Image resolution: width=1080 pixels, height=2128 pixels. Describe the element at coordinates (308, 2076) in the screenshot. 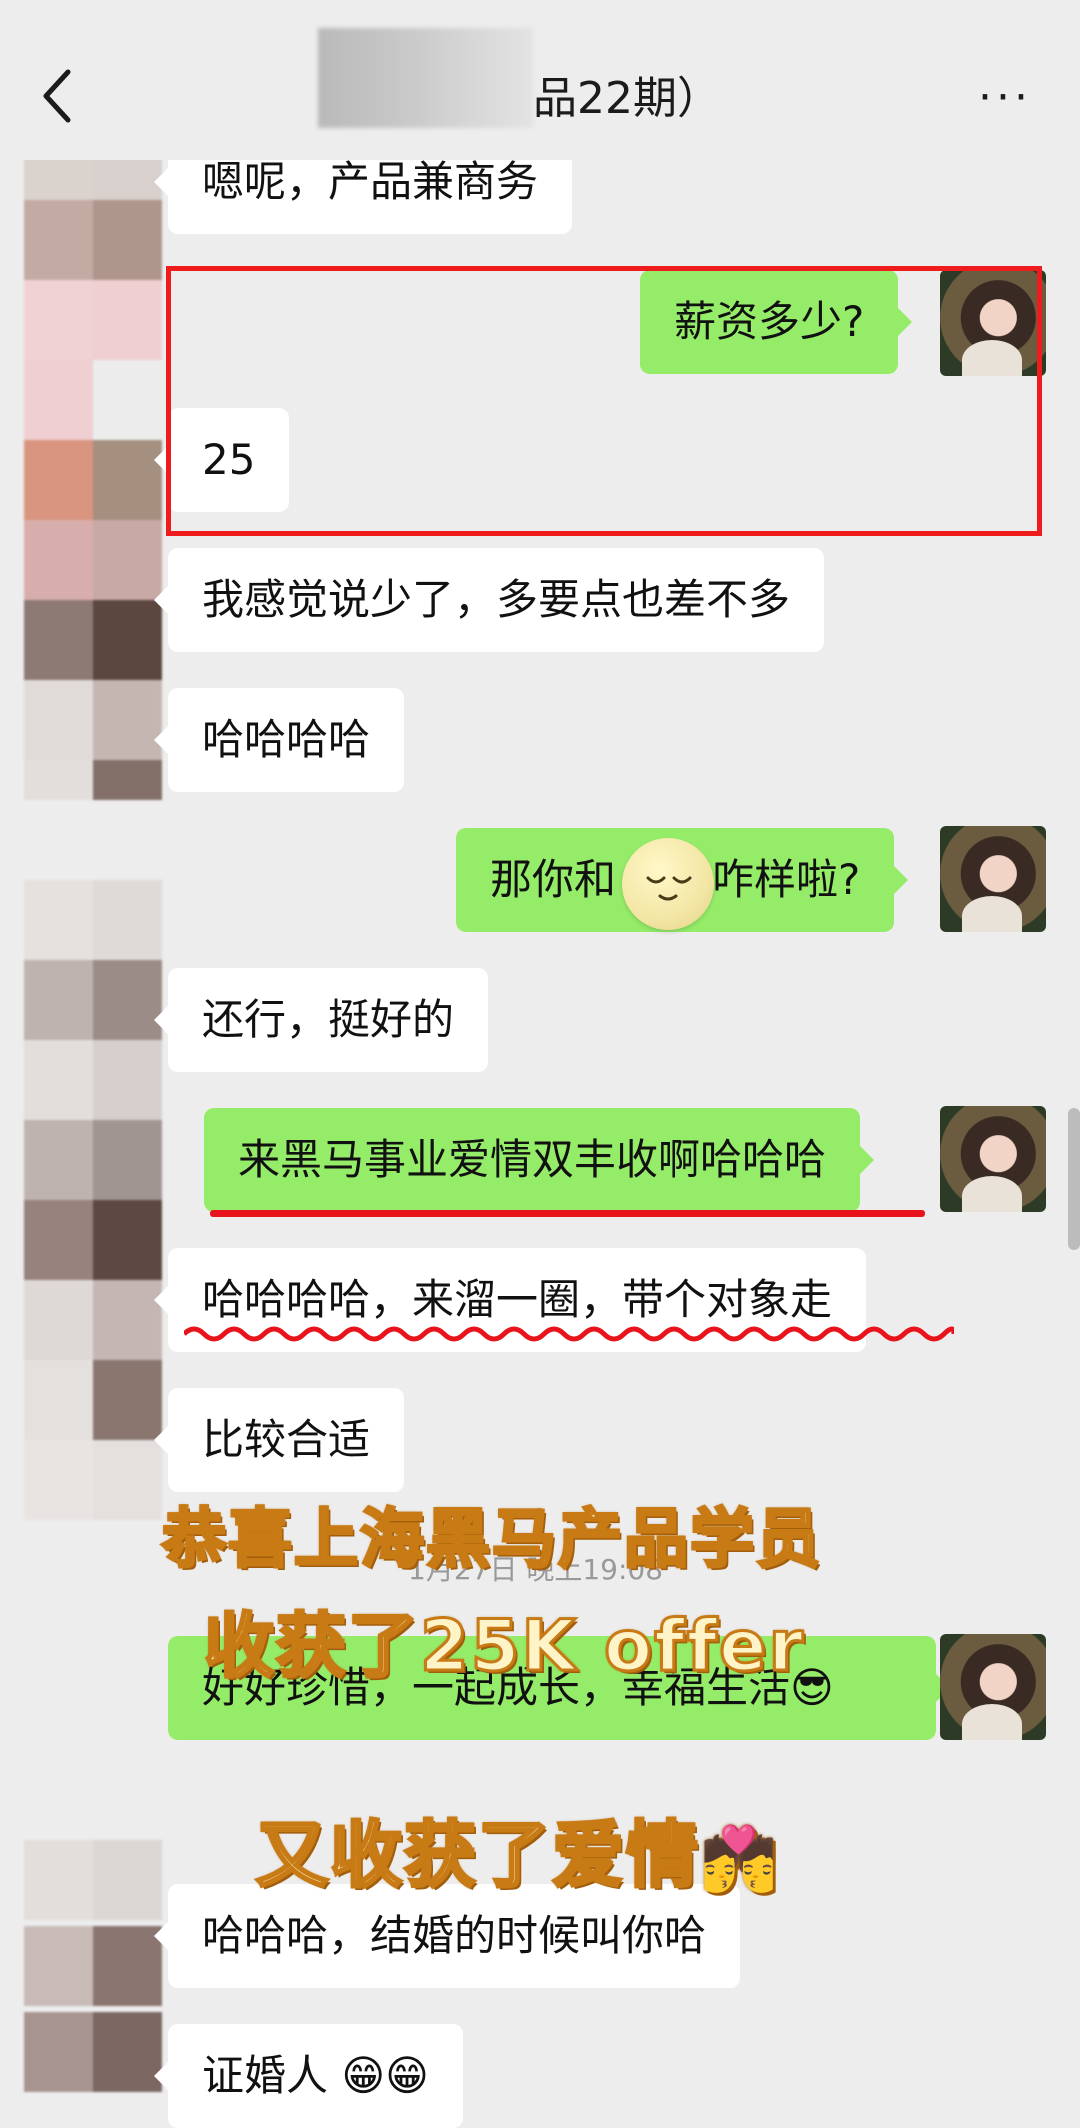

I see `message-bubble-incoming: 证婚人 😁😁` at that location.